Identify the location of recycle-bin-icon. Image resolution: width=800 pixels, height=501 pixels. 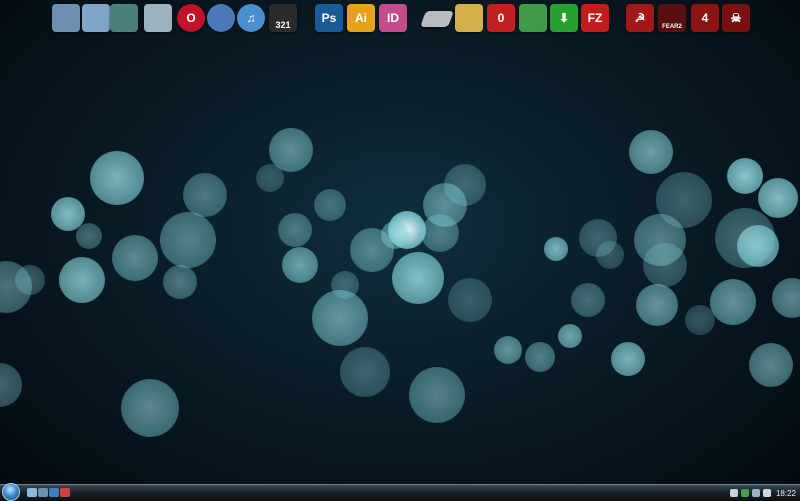
(158, 18).